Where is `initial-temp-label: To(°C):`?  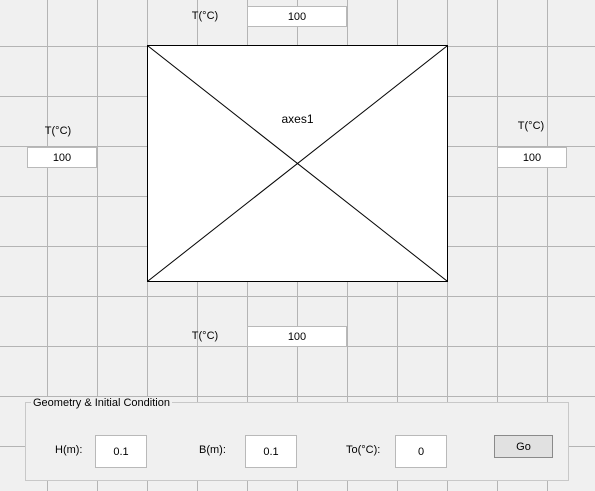 initial-temp-label: To(°C): is located at coordinates (363, 450).